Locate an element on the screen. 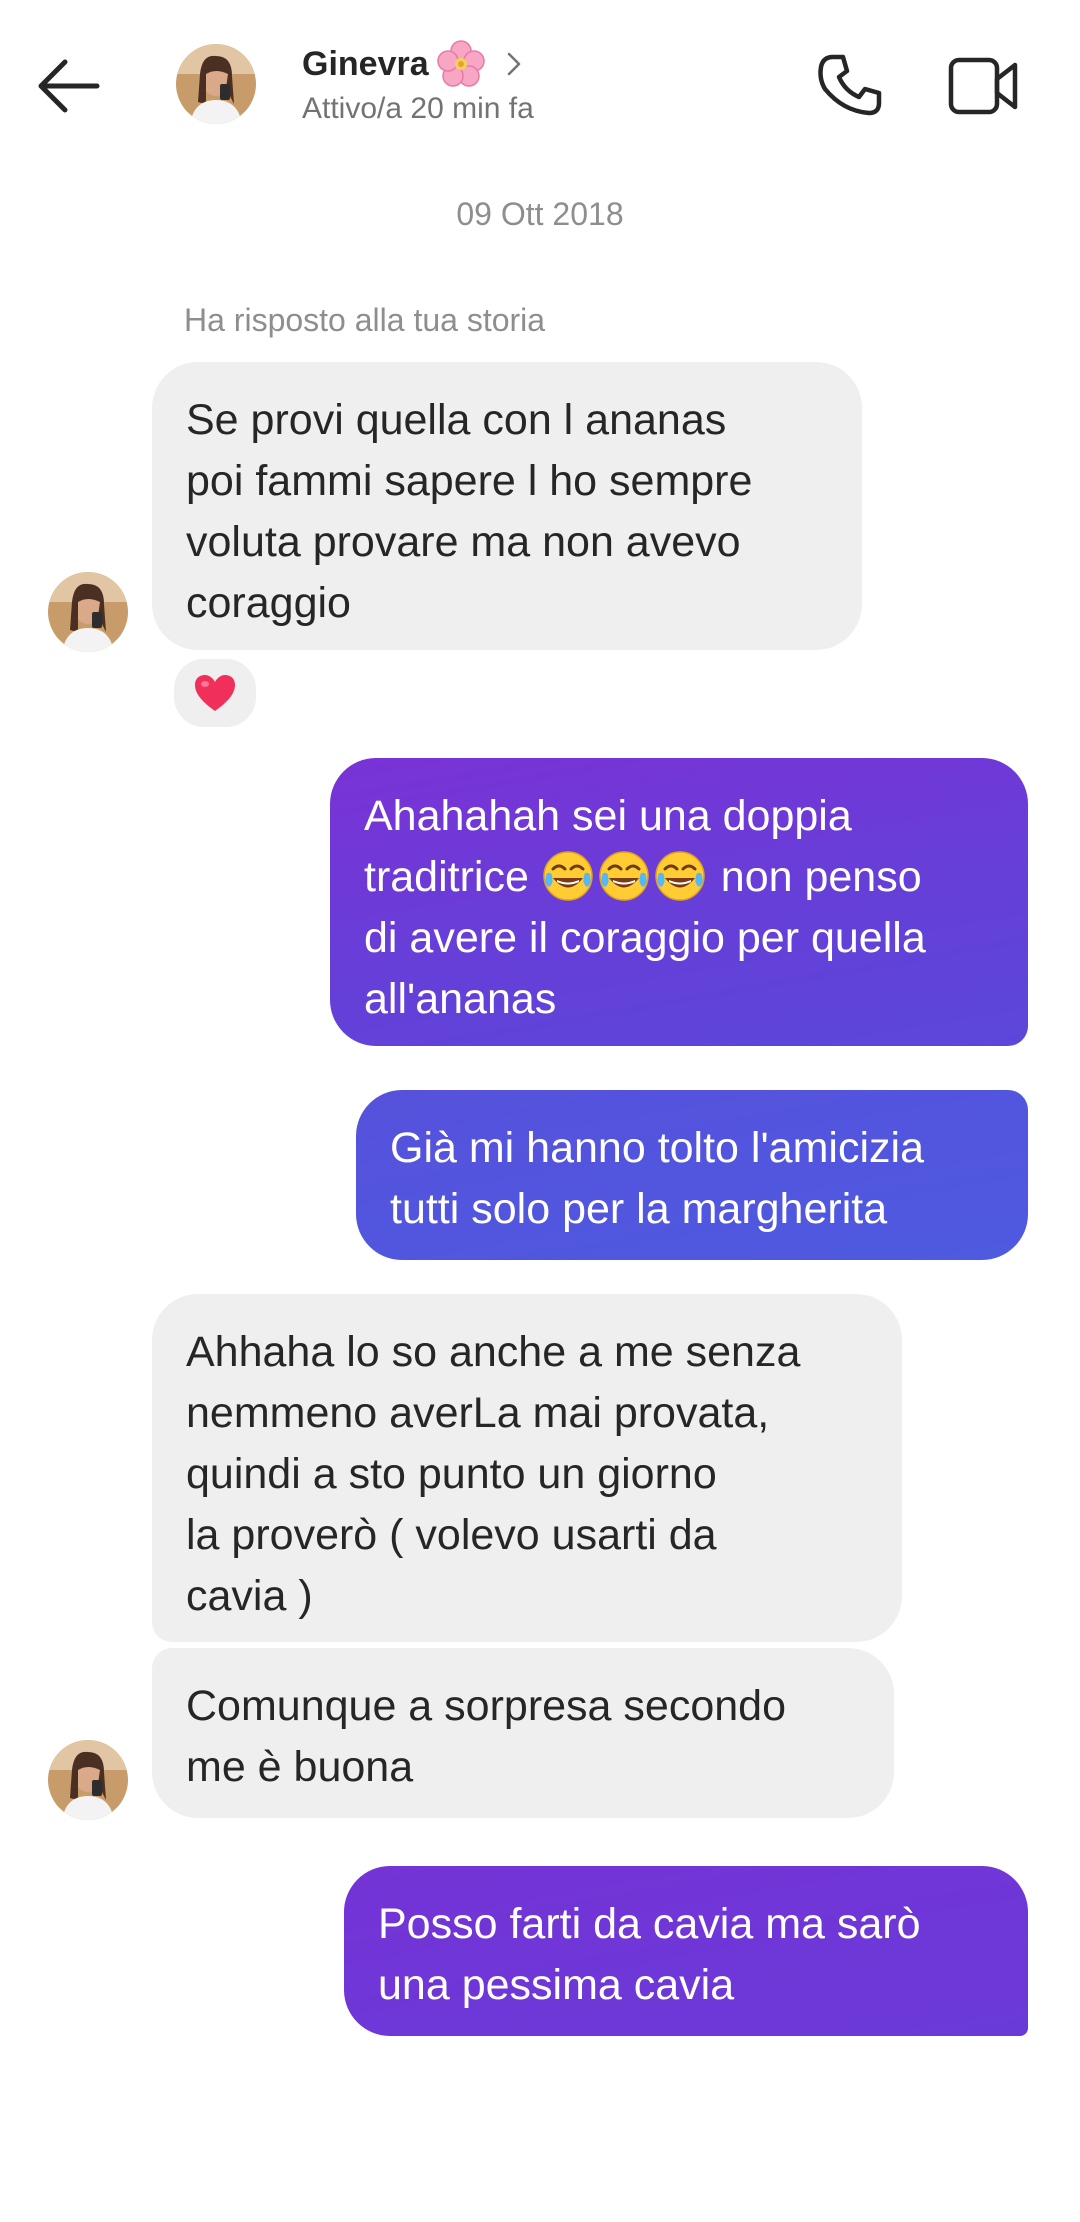  video-camera-icon is located at coordinates (983, 86).